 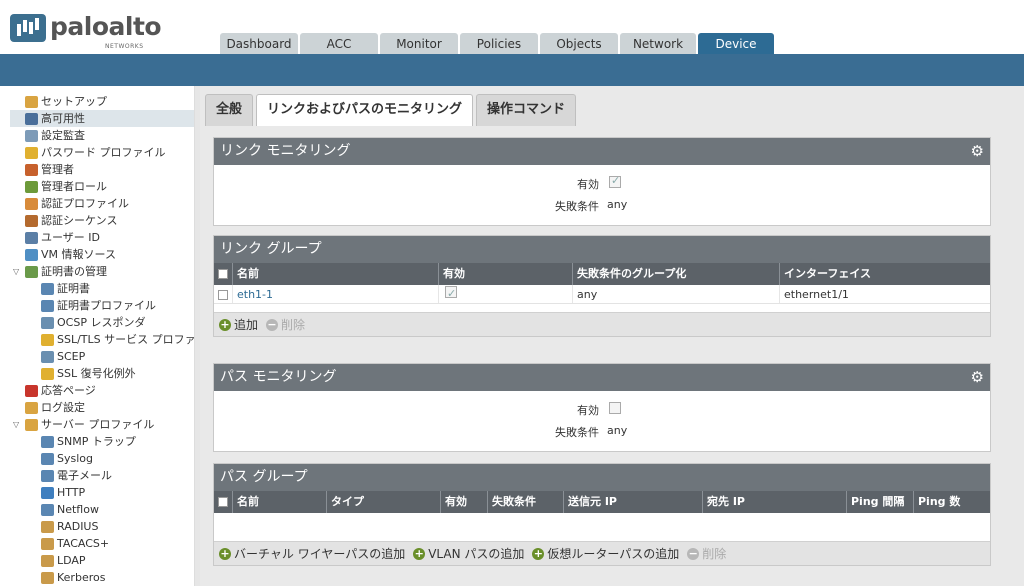 What do you see at coordinates (102, 560) in the screenshot?
I see `sidebar-item-ldap: LDAP` at bounding box center [102, 560].